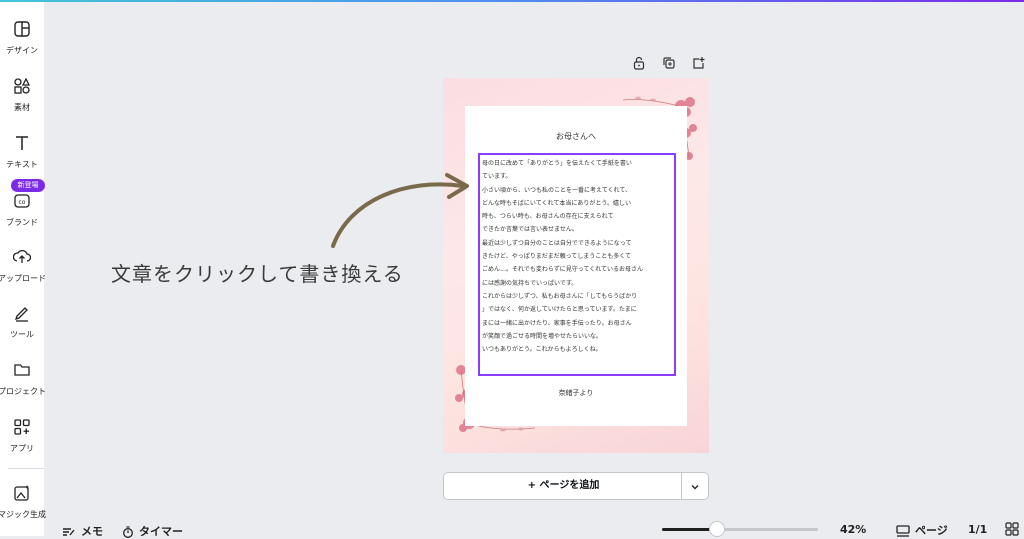  What do you see at coordinates (28, 185) in the screenshot?
I see `new-badge: 新登場` at bounding box center [28, 185].